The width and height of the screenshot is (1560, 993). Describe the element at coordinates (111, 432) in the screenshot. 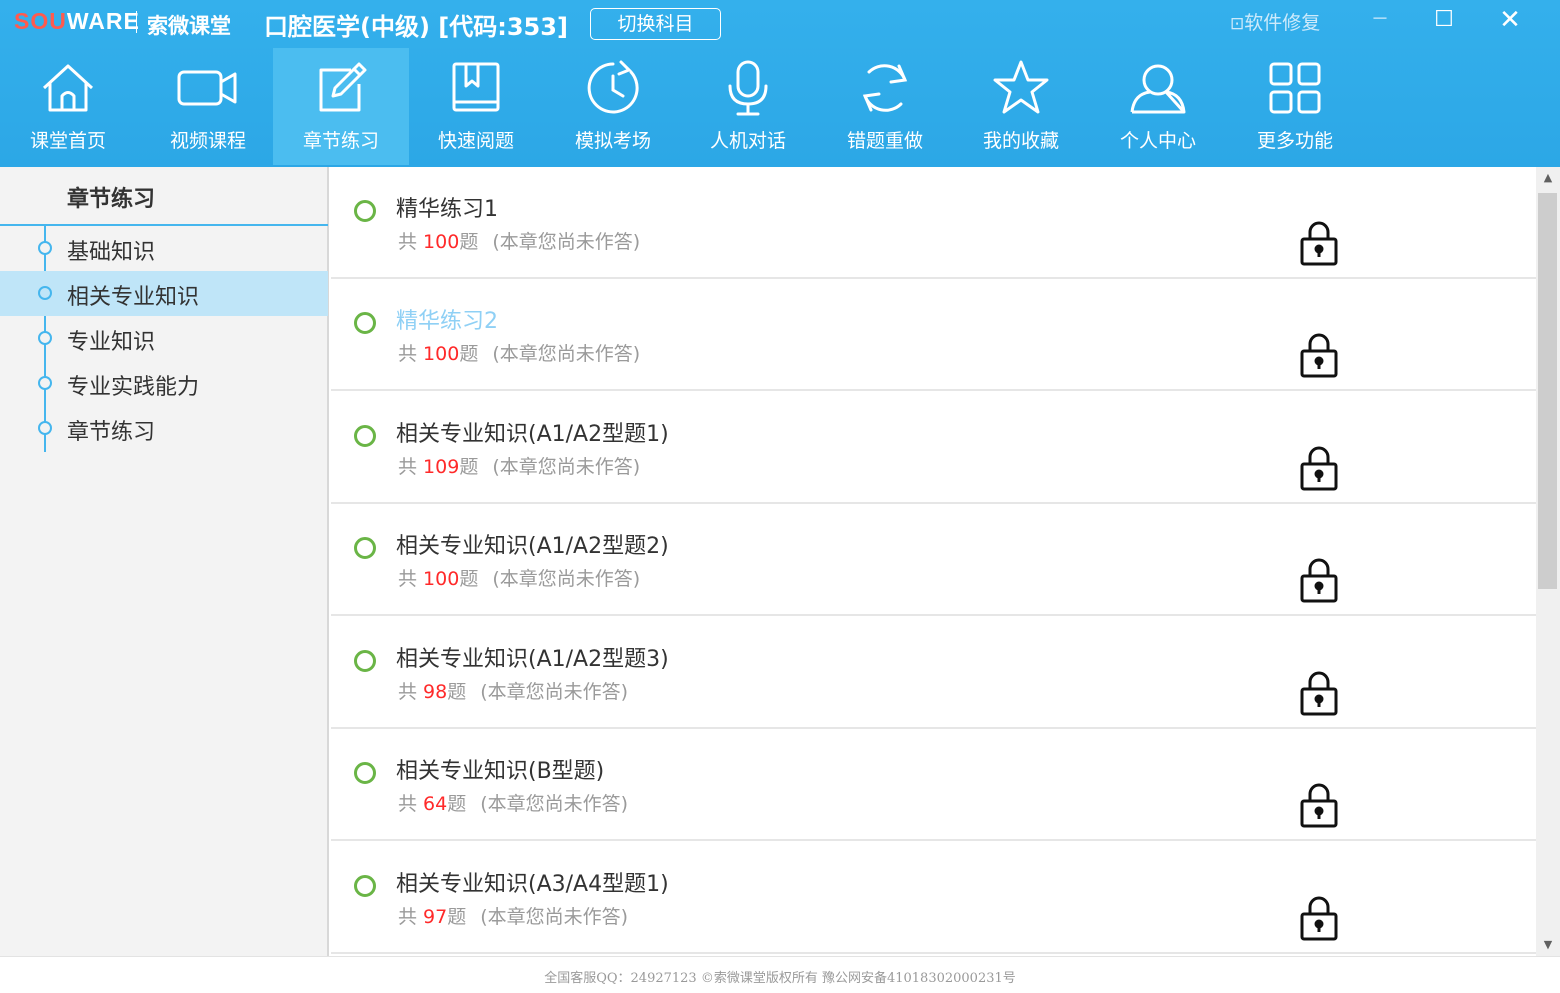

I see `sidebar-item-label: 章节练习` at that location.